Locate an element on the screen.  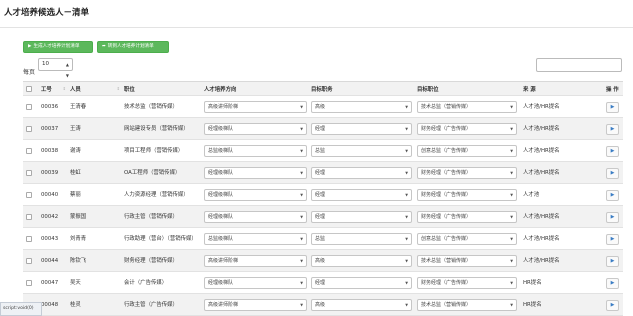
share-icon: ➦ is located at coordinates (104, 46).